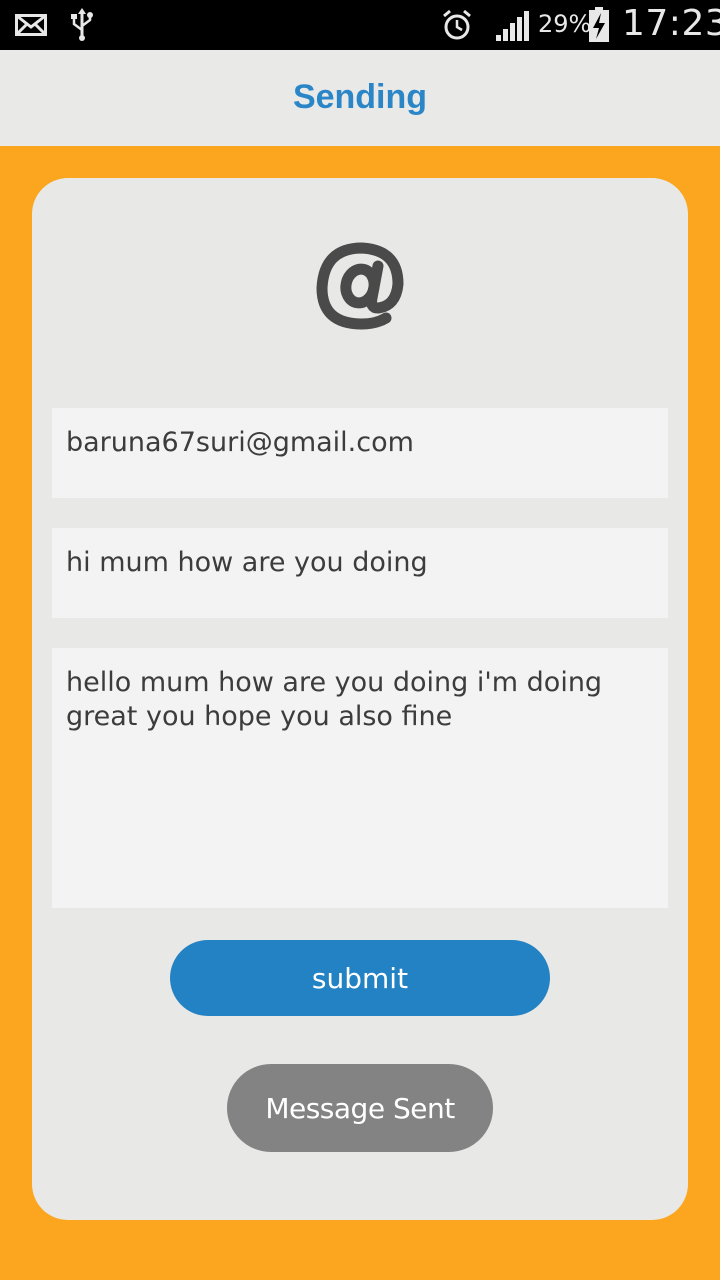  I want to click on message-sent-toast: Message Sent, so click(360, 1108).